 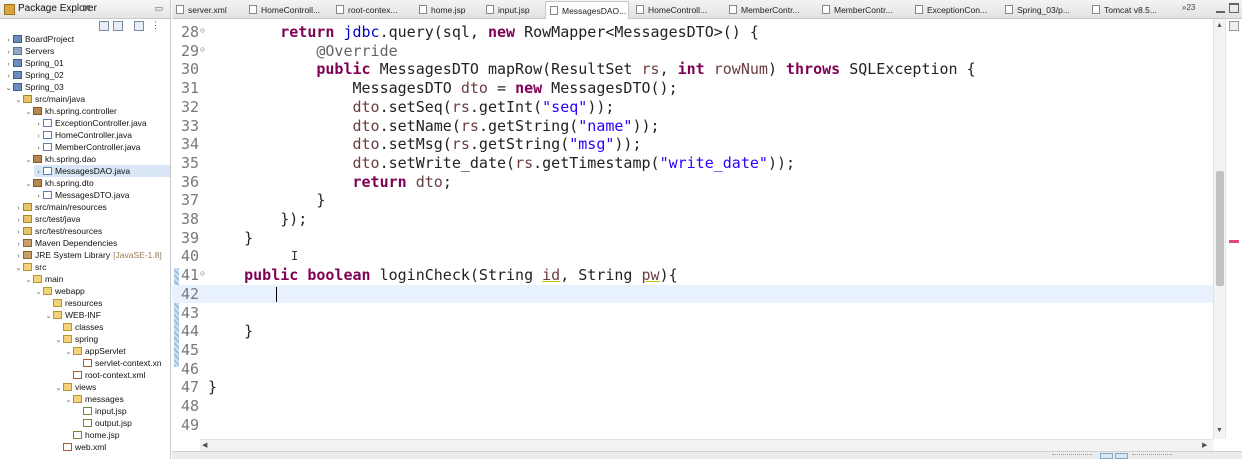 What do you see at coordinates (118, 363) in the screenshot?
I see `tree-item: servlet-context.xn` at bounding box center [118, 363].